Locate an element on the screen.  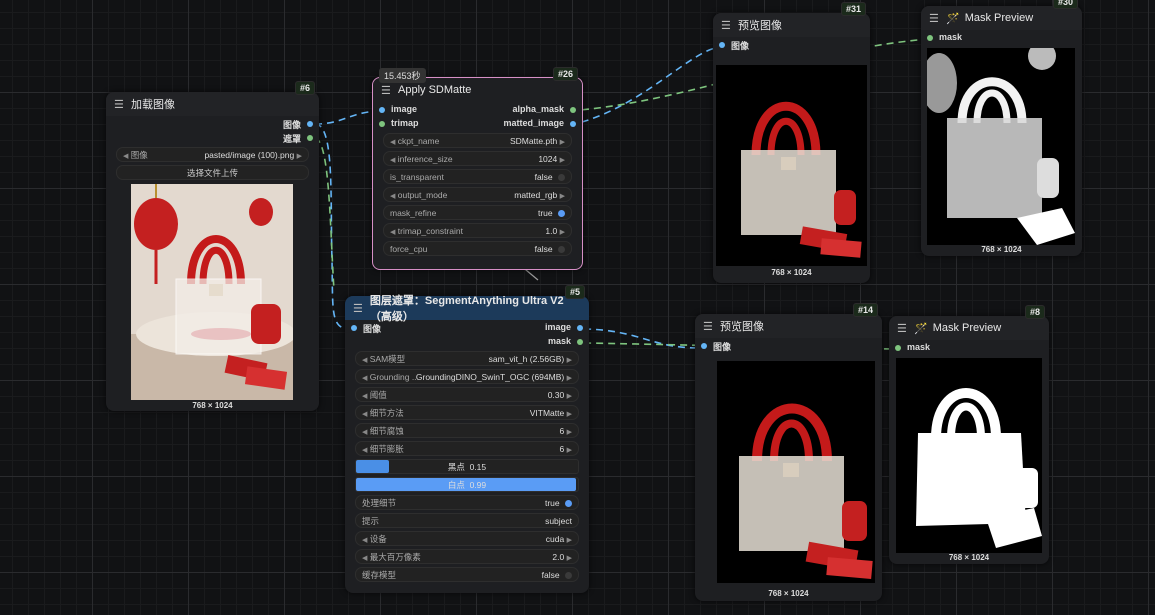
widget-detail-erode: ◀ 细节腐蚀 6 ▶ is located at coordinates (467, 430).